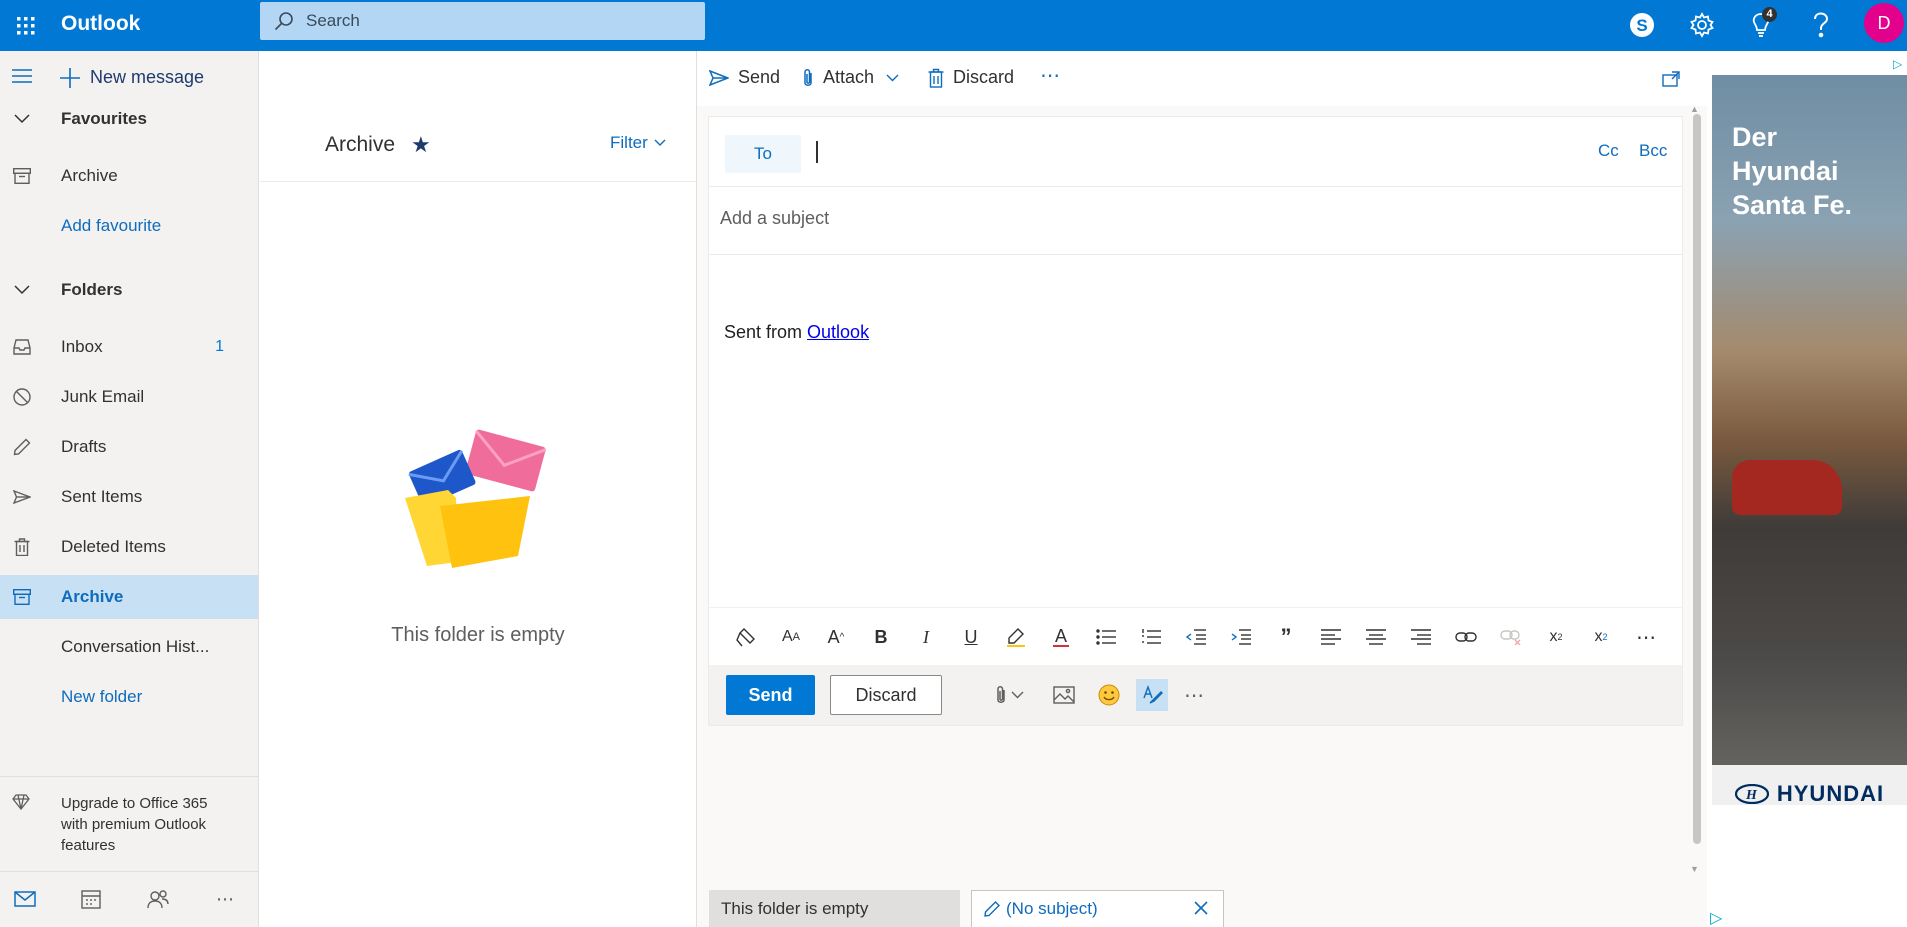 The width and height of the screenshot is (1907, 927). I want to click on plus-icon, so click(70, 77).